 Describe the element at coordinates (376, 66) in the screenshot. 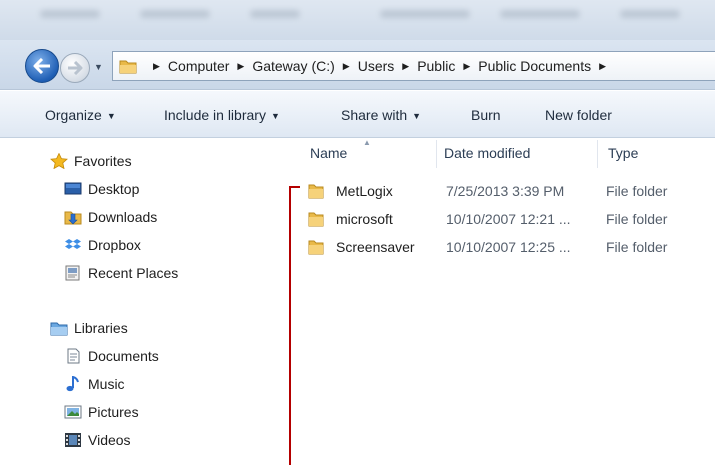

I see `breadcrumb-users: Users` at that location.